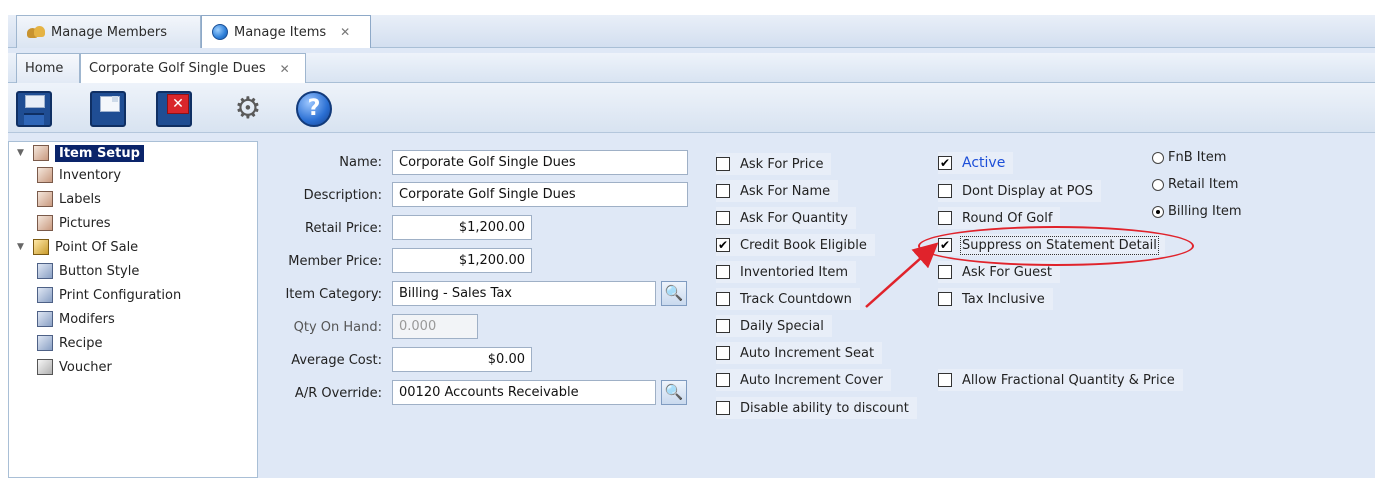 The image size is (1375, 478). What do you see at coordinates (788, 299) in the screenshot?
I see `checkbox-track-countdown: Track Countdown` at bounding box center [788, 299].